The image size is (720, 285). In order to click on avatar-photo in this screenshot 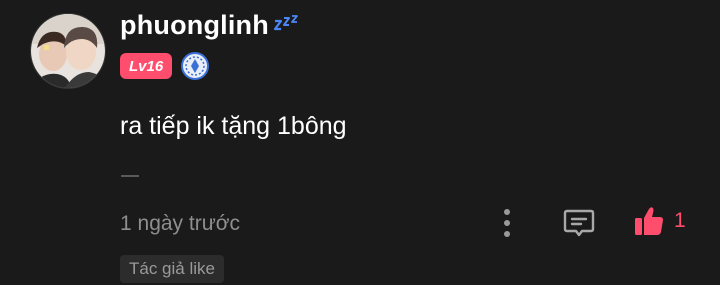, I will do `click(68, 51)`.